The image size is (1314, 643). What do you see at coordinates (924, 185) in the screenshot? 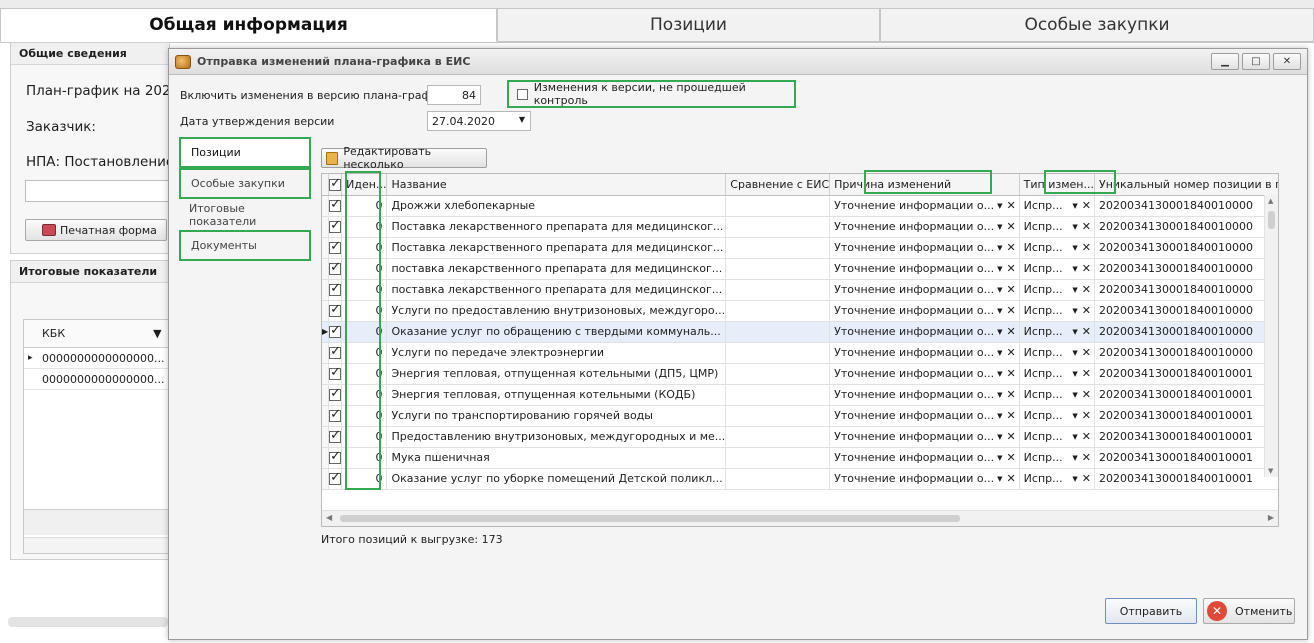
I see `column-change-reason: Причина изменений` at bounding box center [924, 185].